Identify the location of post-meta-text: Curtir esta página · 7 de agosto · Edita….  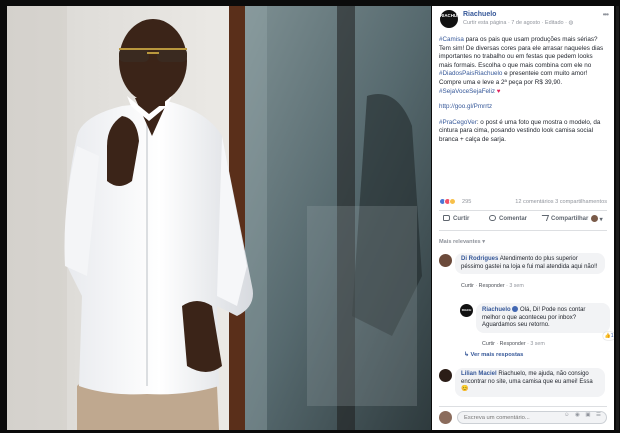
(515, 23).